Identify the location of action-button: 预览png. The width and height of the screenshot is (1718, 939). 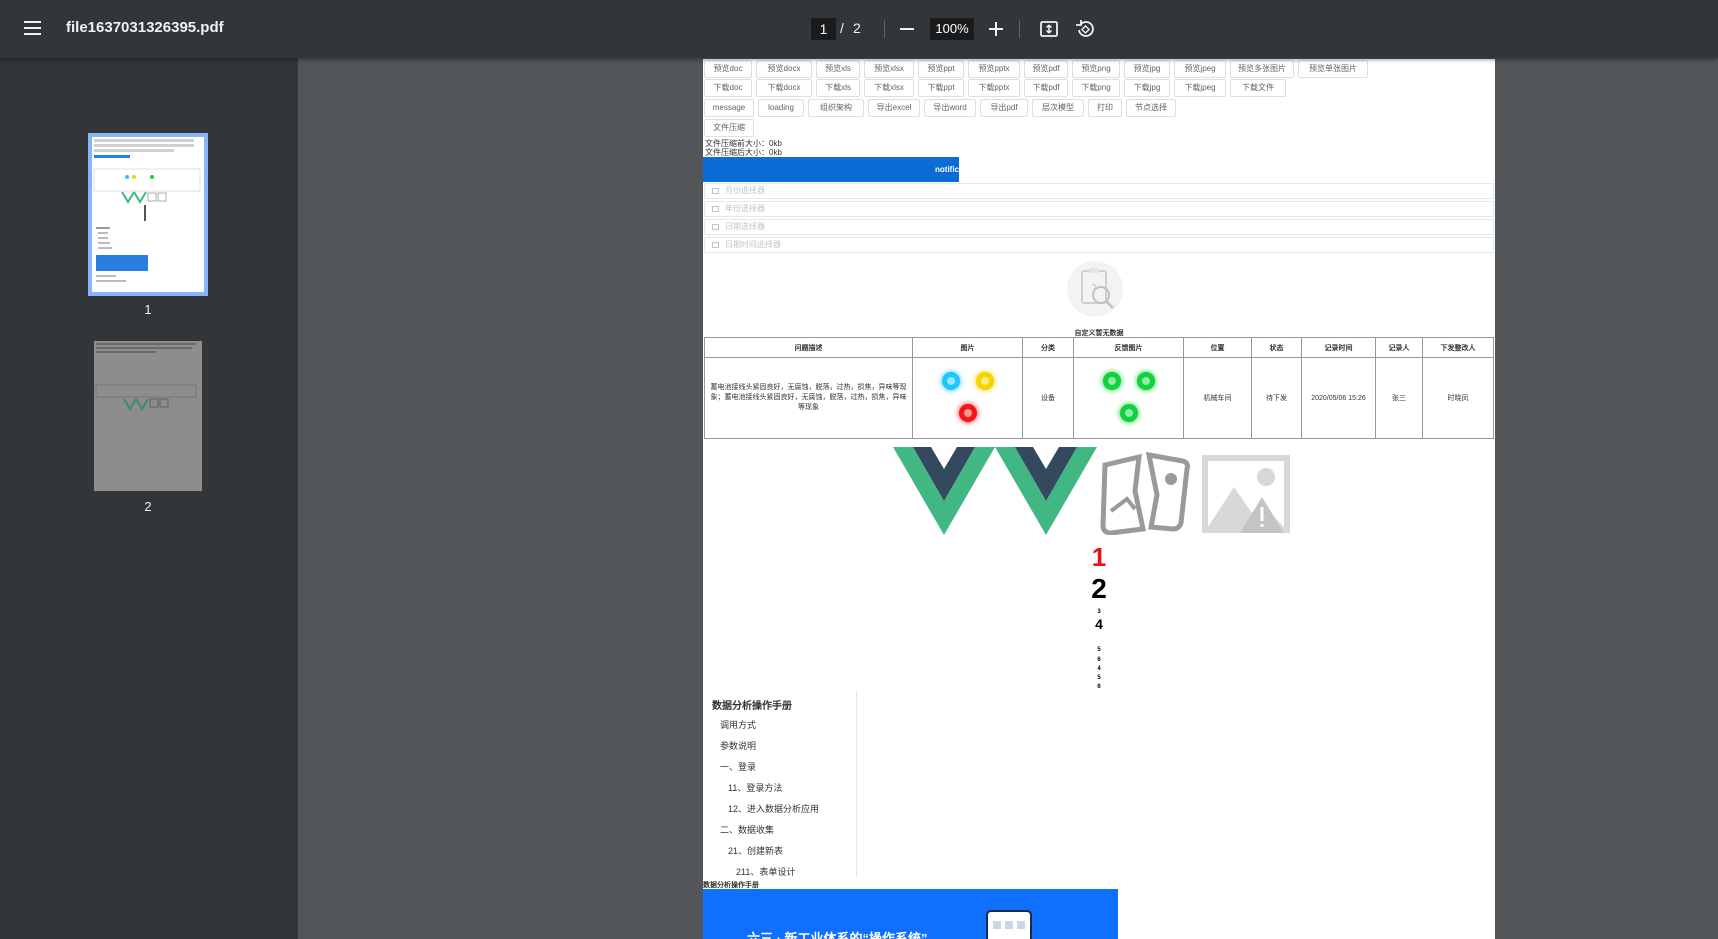
(1096, 69).